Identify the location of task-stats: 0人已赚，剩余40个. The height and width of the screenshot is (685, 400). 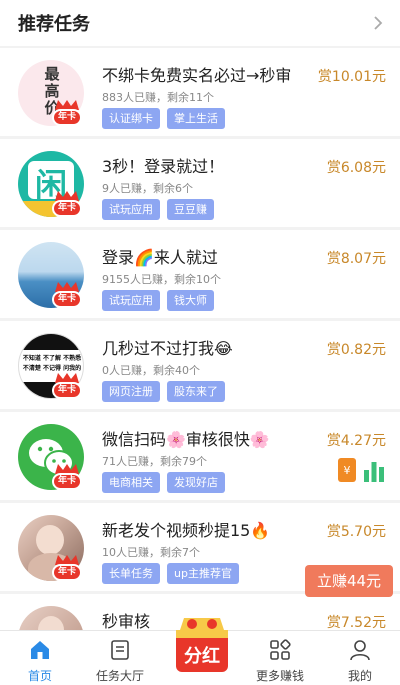
(151, 370).